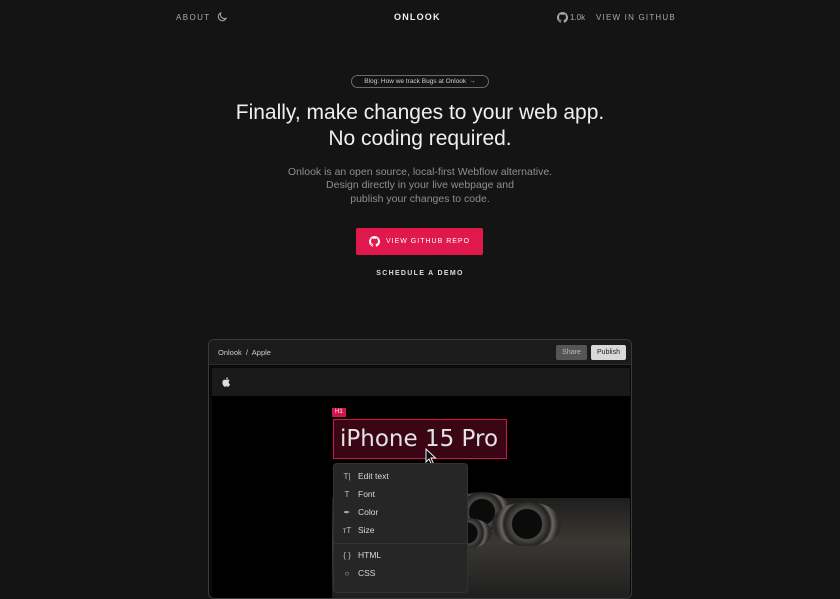  I want to click on hero-subtitle-line: Design directly in your live webpage and, so click(420, 185).